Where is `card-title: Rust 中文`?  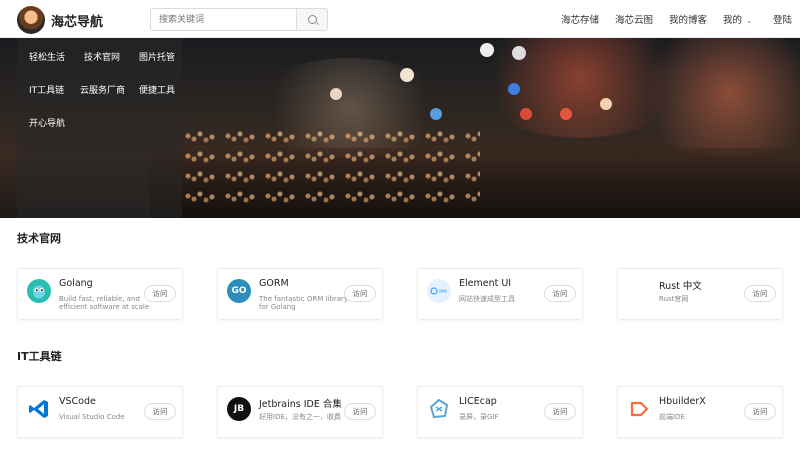 card-title: Rust 中文 is located at coordinates (680, 286).